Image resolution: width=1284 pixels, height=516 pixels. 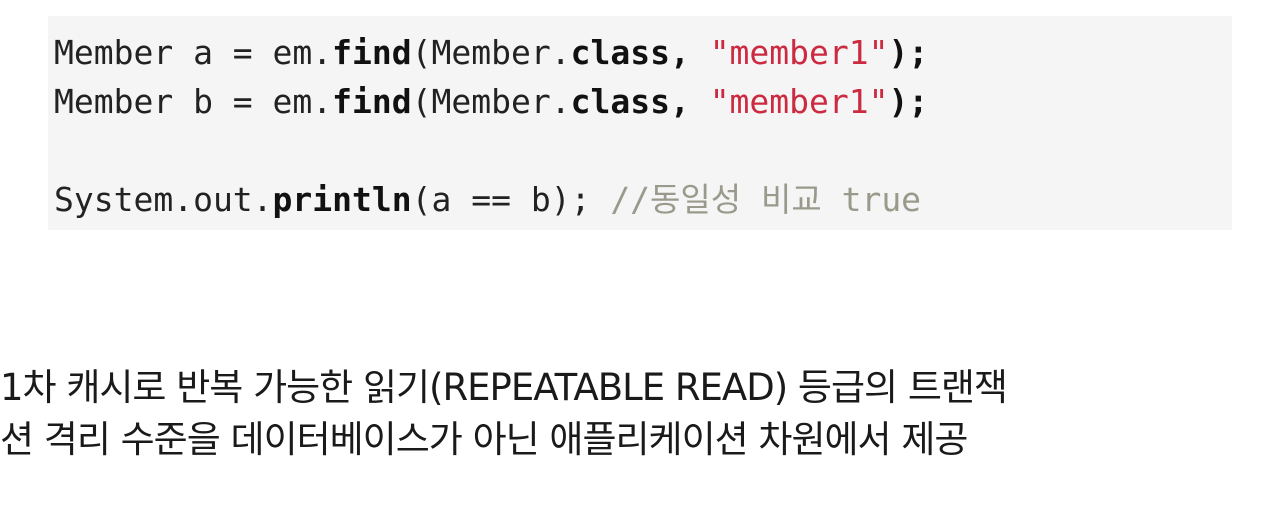 What do you see at coordinates (484, 439) in the screenshot?
I see `caption-line-2: 션 격리 수준을 데이터베이스가 아닌 애플리케이션 차원에서 제공` at bounding box center [484, 439].